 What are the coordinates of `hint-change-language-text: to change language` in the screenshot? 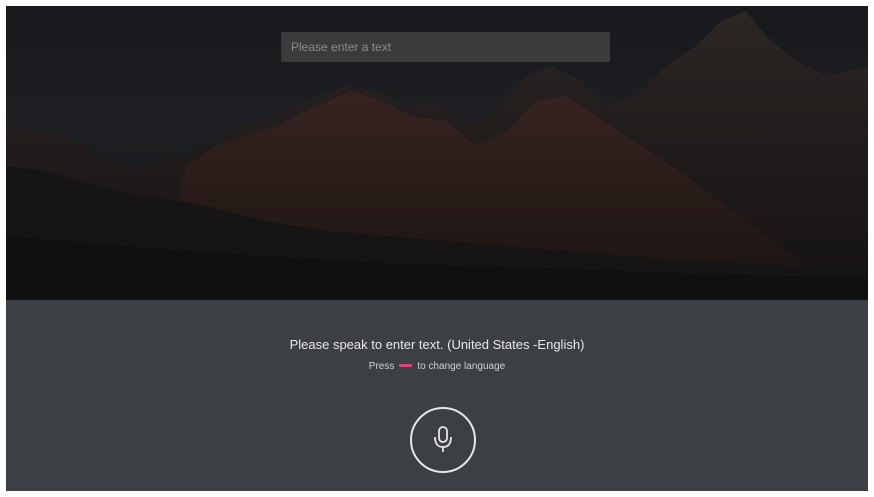 It's located at (461, 366).